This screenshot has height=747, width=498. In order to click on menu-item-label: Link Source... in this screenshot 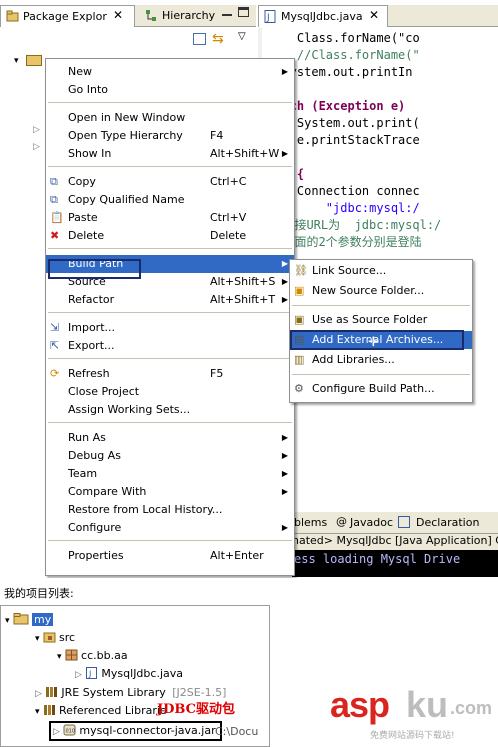, I will do `click(349, 270)`.